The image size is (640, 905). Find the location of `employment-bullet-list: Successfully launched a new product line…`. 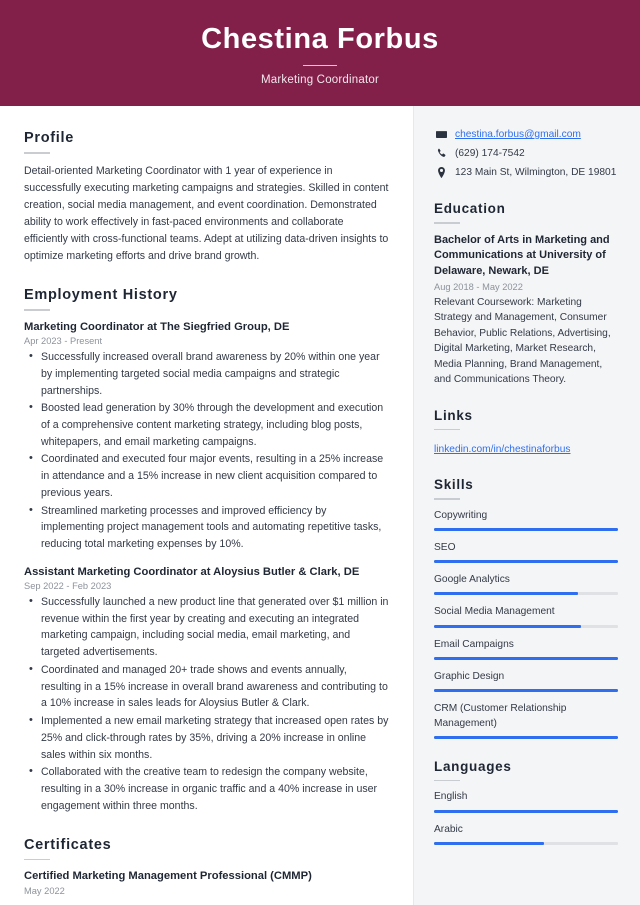

employment-bullet-list: Successfully launched a new product line… is located at coordinates (206, 704).